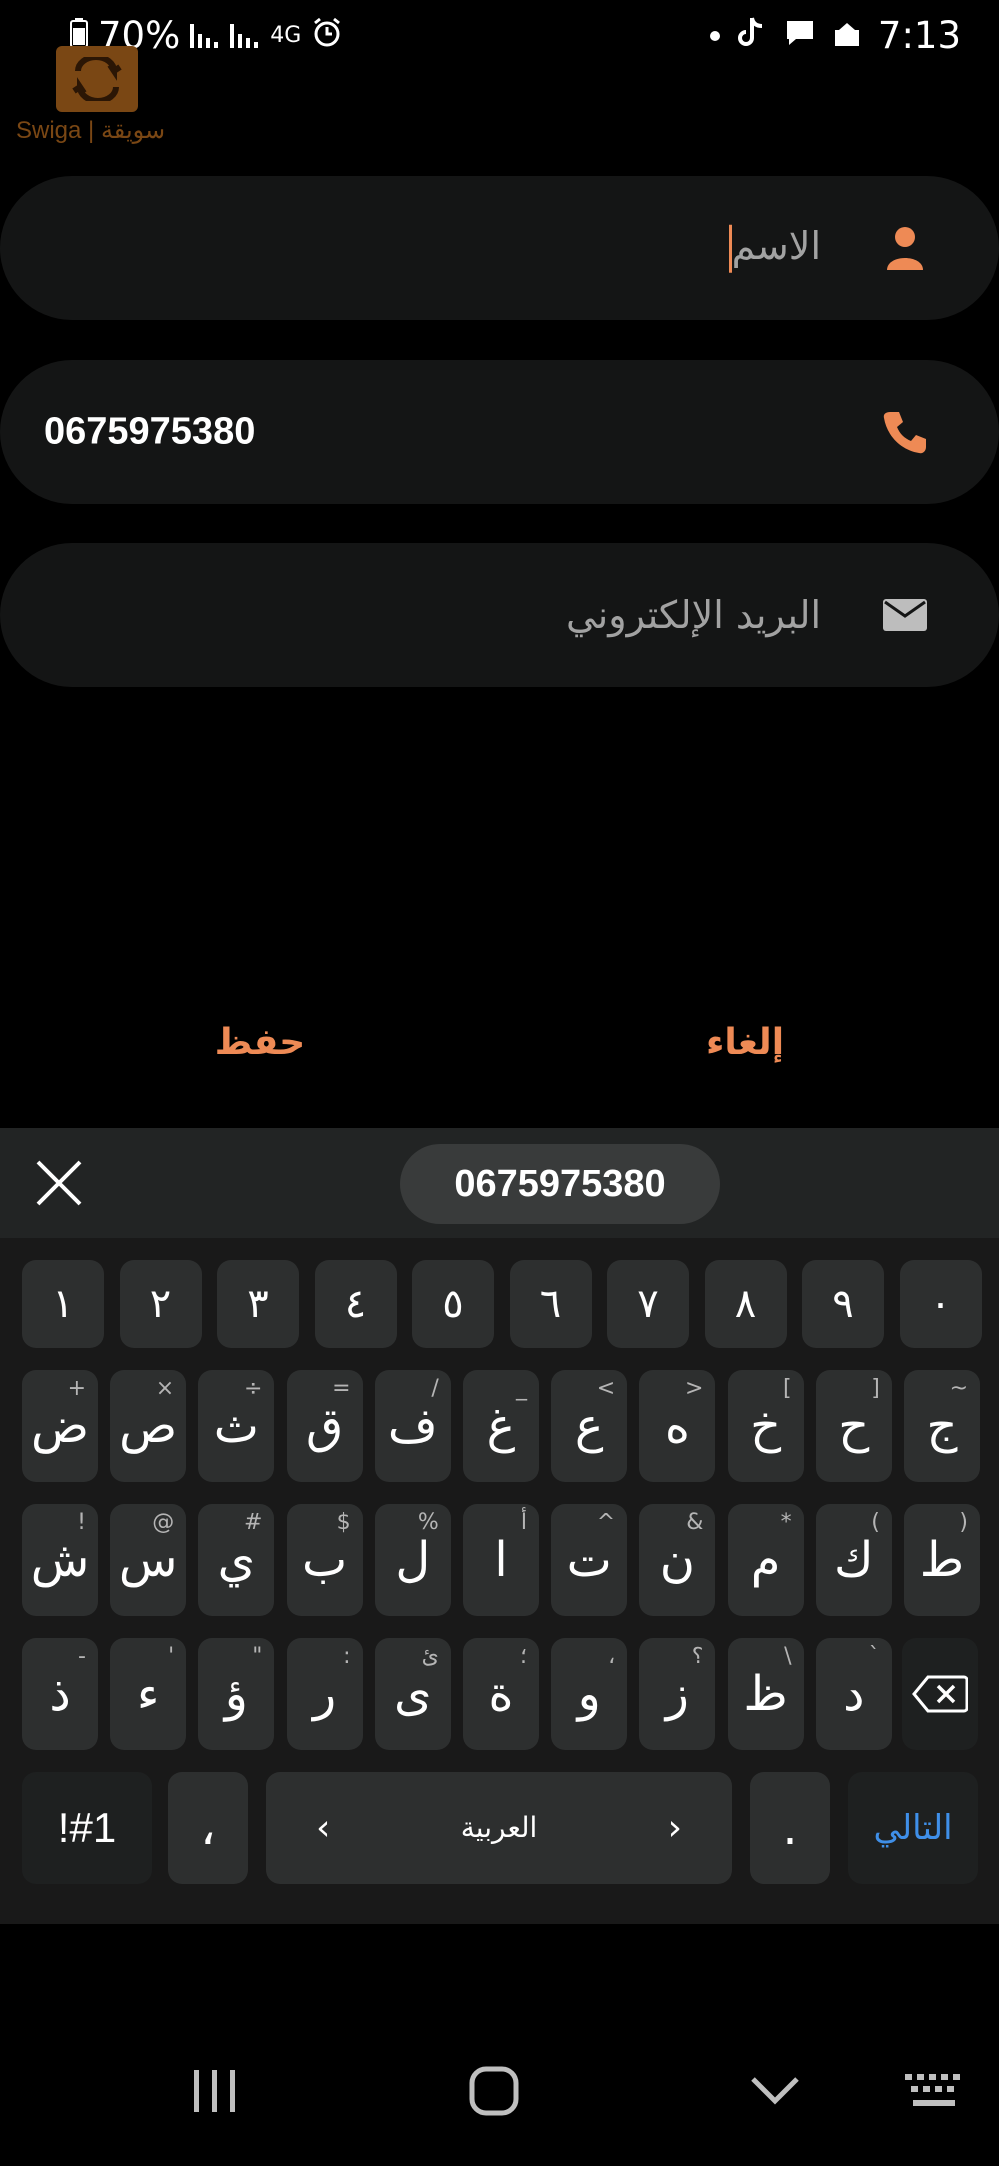 Image resolution: width=999 pixels, height=2166 pixels. Describe the element at coordinates (148, 1426) in the screenshot. I see `key-letter: × ص` at that location.